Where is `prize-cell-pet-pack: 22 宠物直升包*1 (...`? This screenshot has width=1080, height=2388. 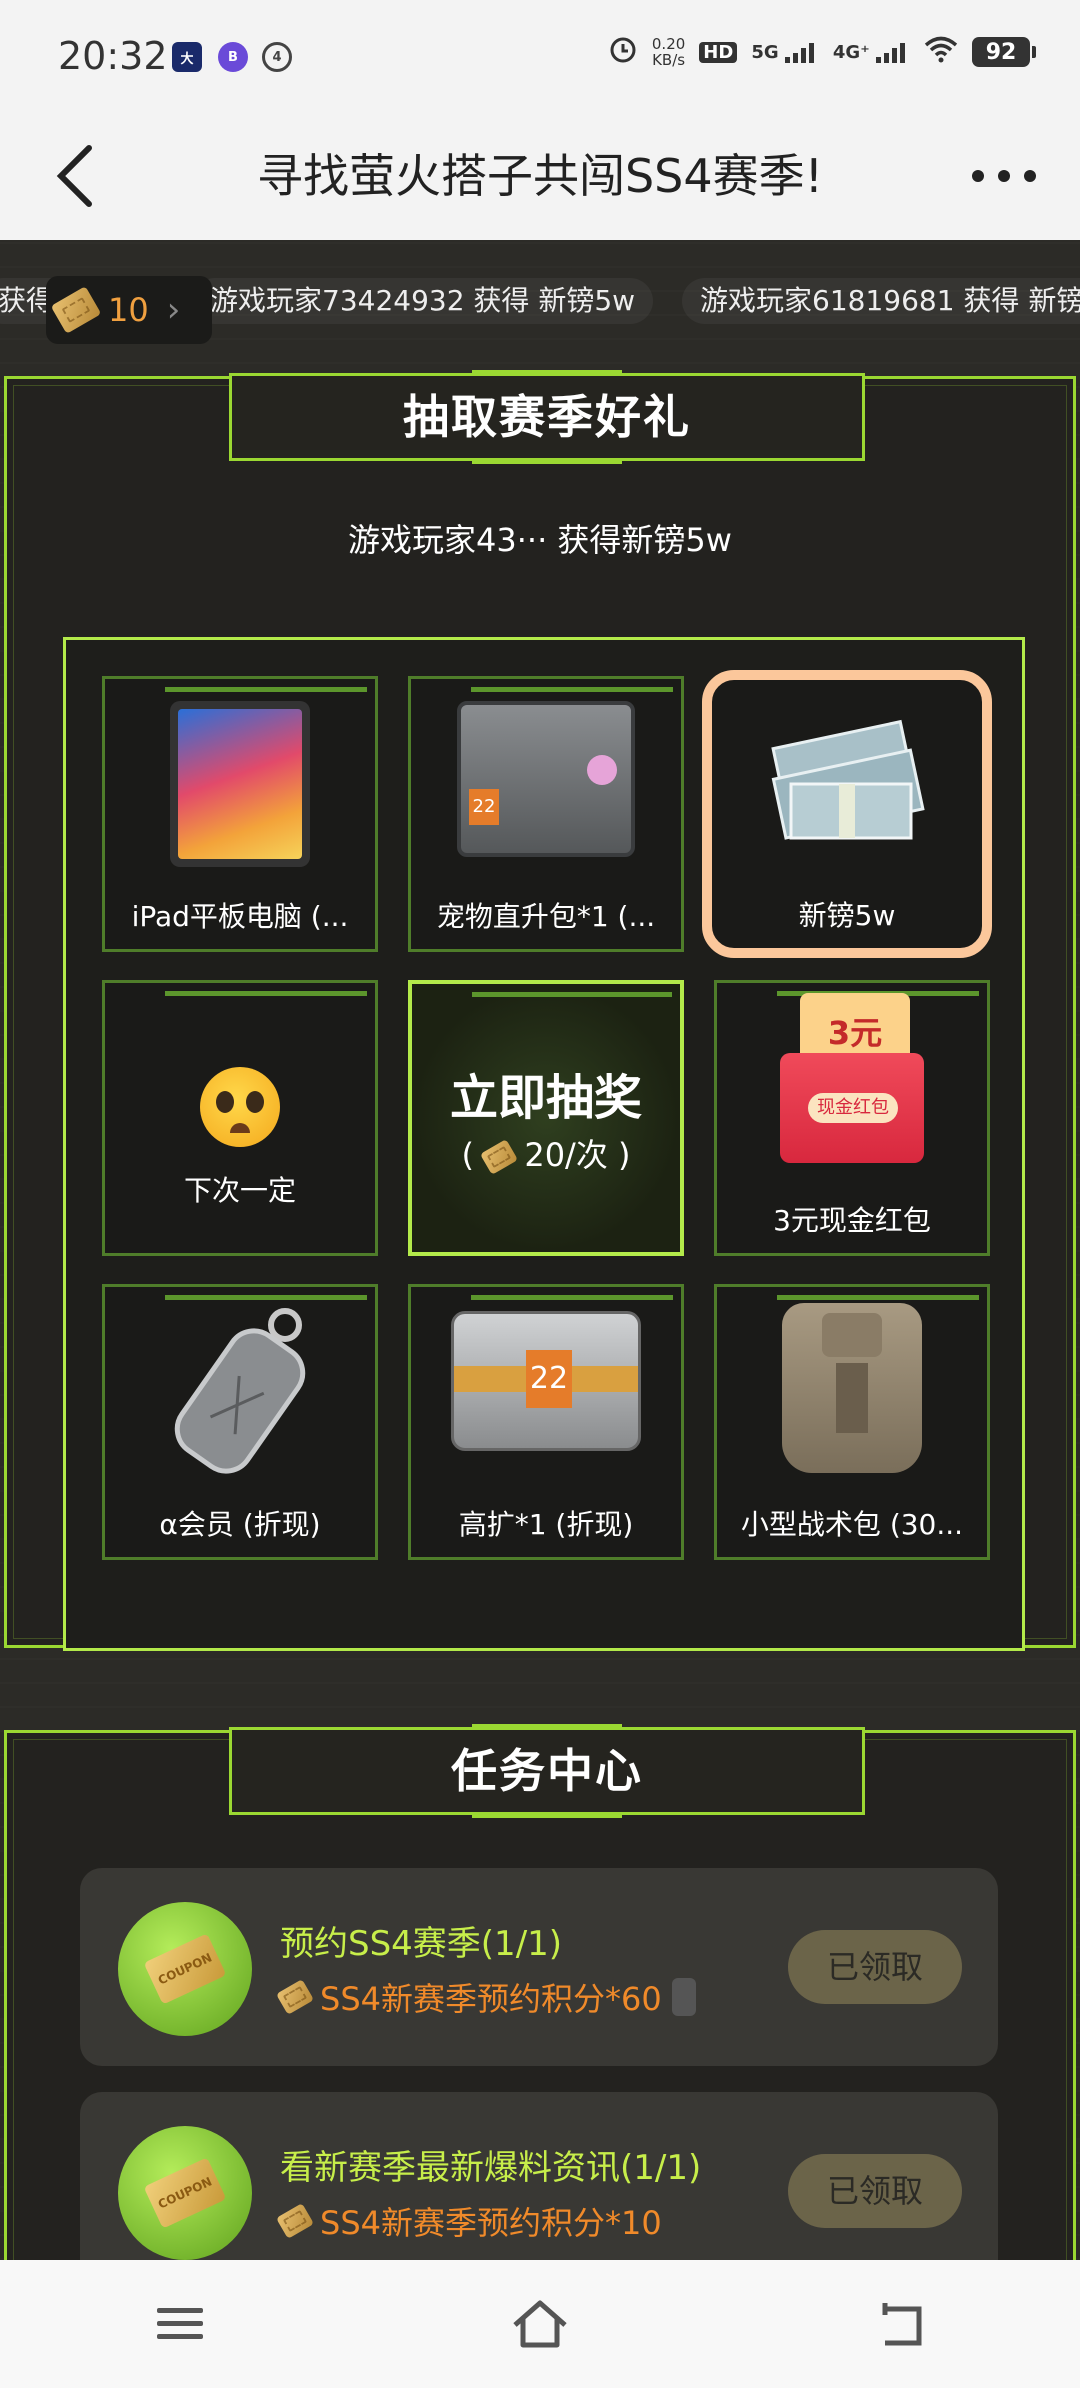
prize-cell-pet-pack: 22 宠物直升包*1 (... is located at coordinates (546, 814).